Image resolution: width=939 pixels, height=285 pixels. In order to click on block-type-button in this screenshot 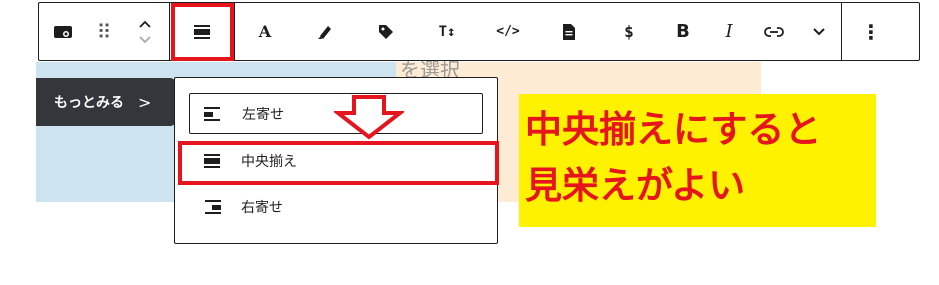, I will do `click(63, 31)`.